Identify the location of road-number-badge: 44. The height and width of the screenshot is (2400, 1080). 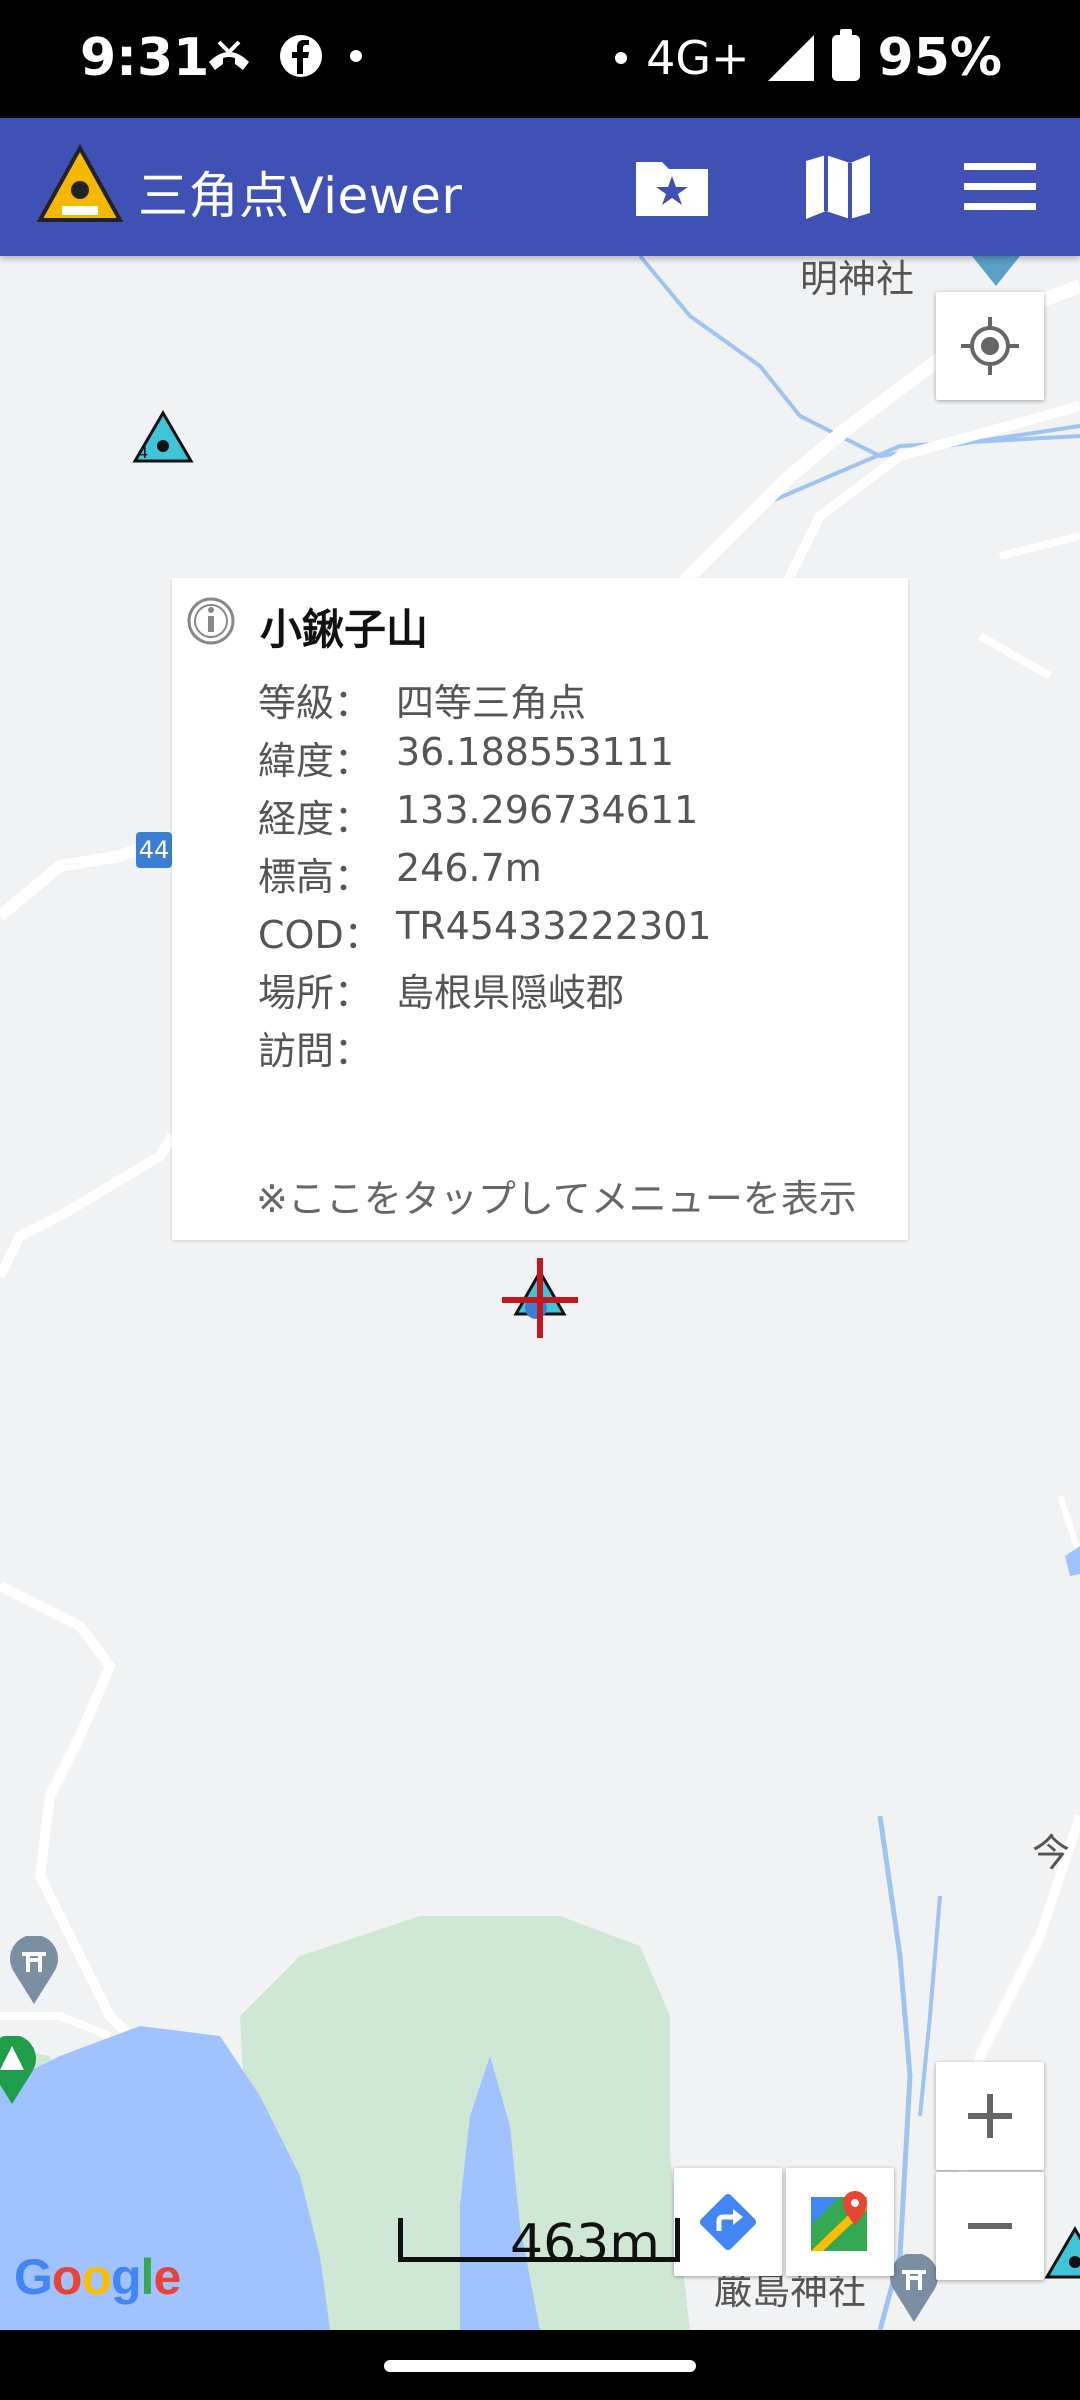
(154, 850).